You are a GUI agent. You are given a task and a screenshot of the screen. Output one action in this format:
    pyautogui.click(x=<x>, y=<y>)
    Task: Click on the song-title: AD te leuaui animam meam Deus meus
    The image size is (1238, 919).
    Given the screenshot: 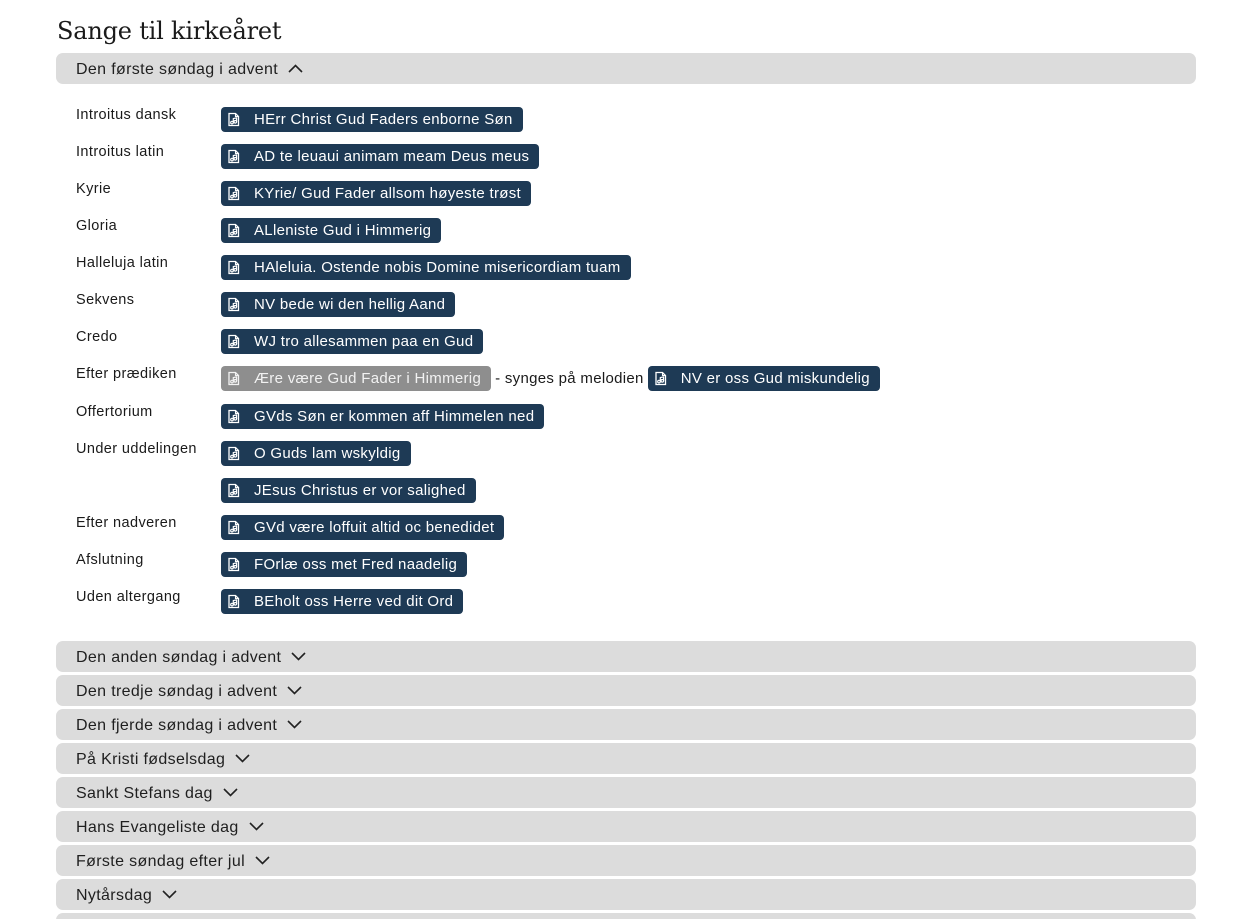 What is the action you would take?
    pyautogui.click(x=392, y=156)
    